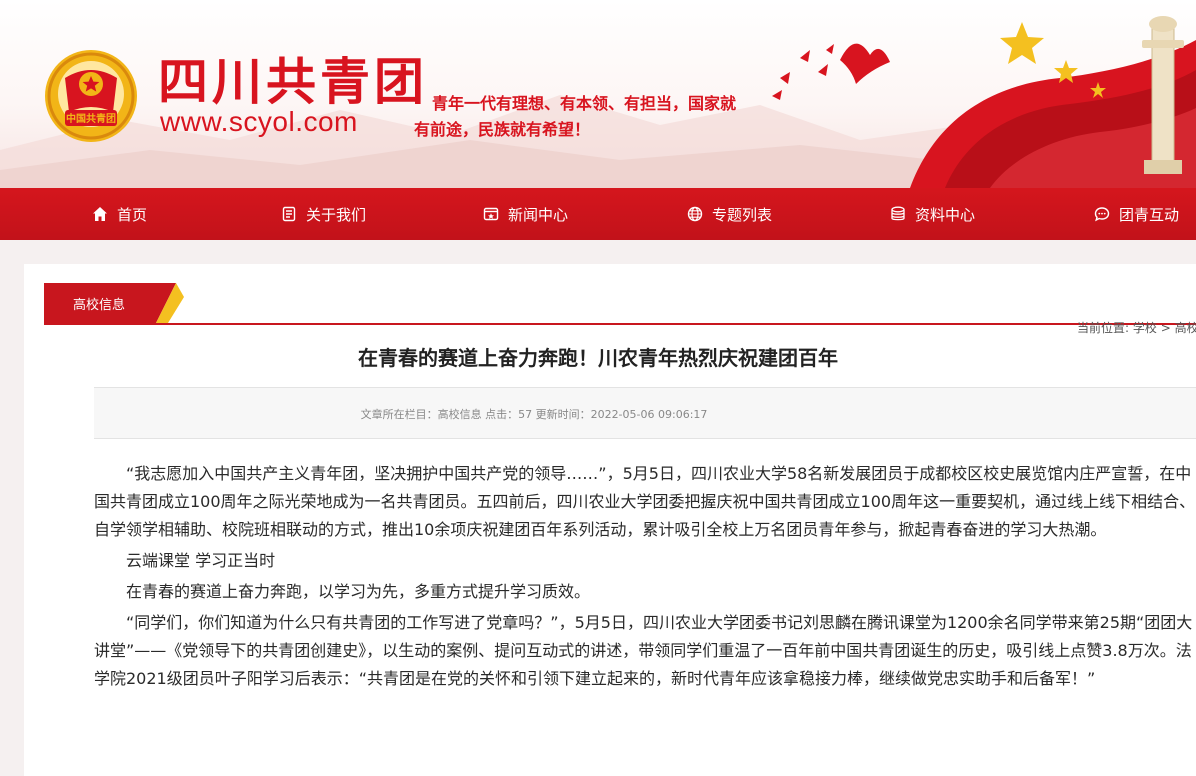  Describe the element at coordinates (1149, 214) in the screenshot. I see `nav-item-label: 团青互动` at that location.